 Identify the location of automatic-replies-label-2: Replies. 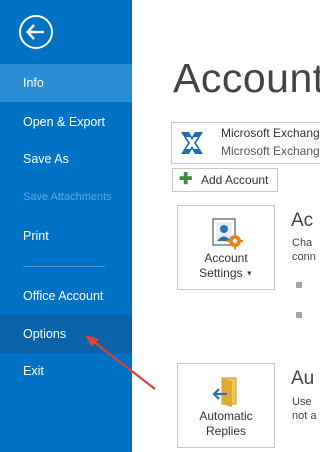
(226, 431).